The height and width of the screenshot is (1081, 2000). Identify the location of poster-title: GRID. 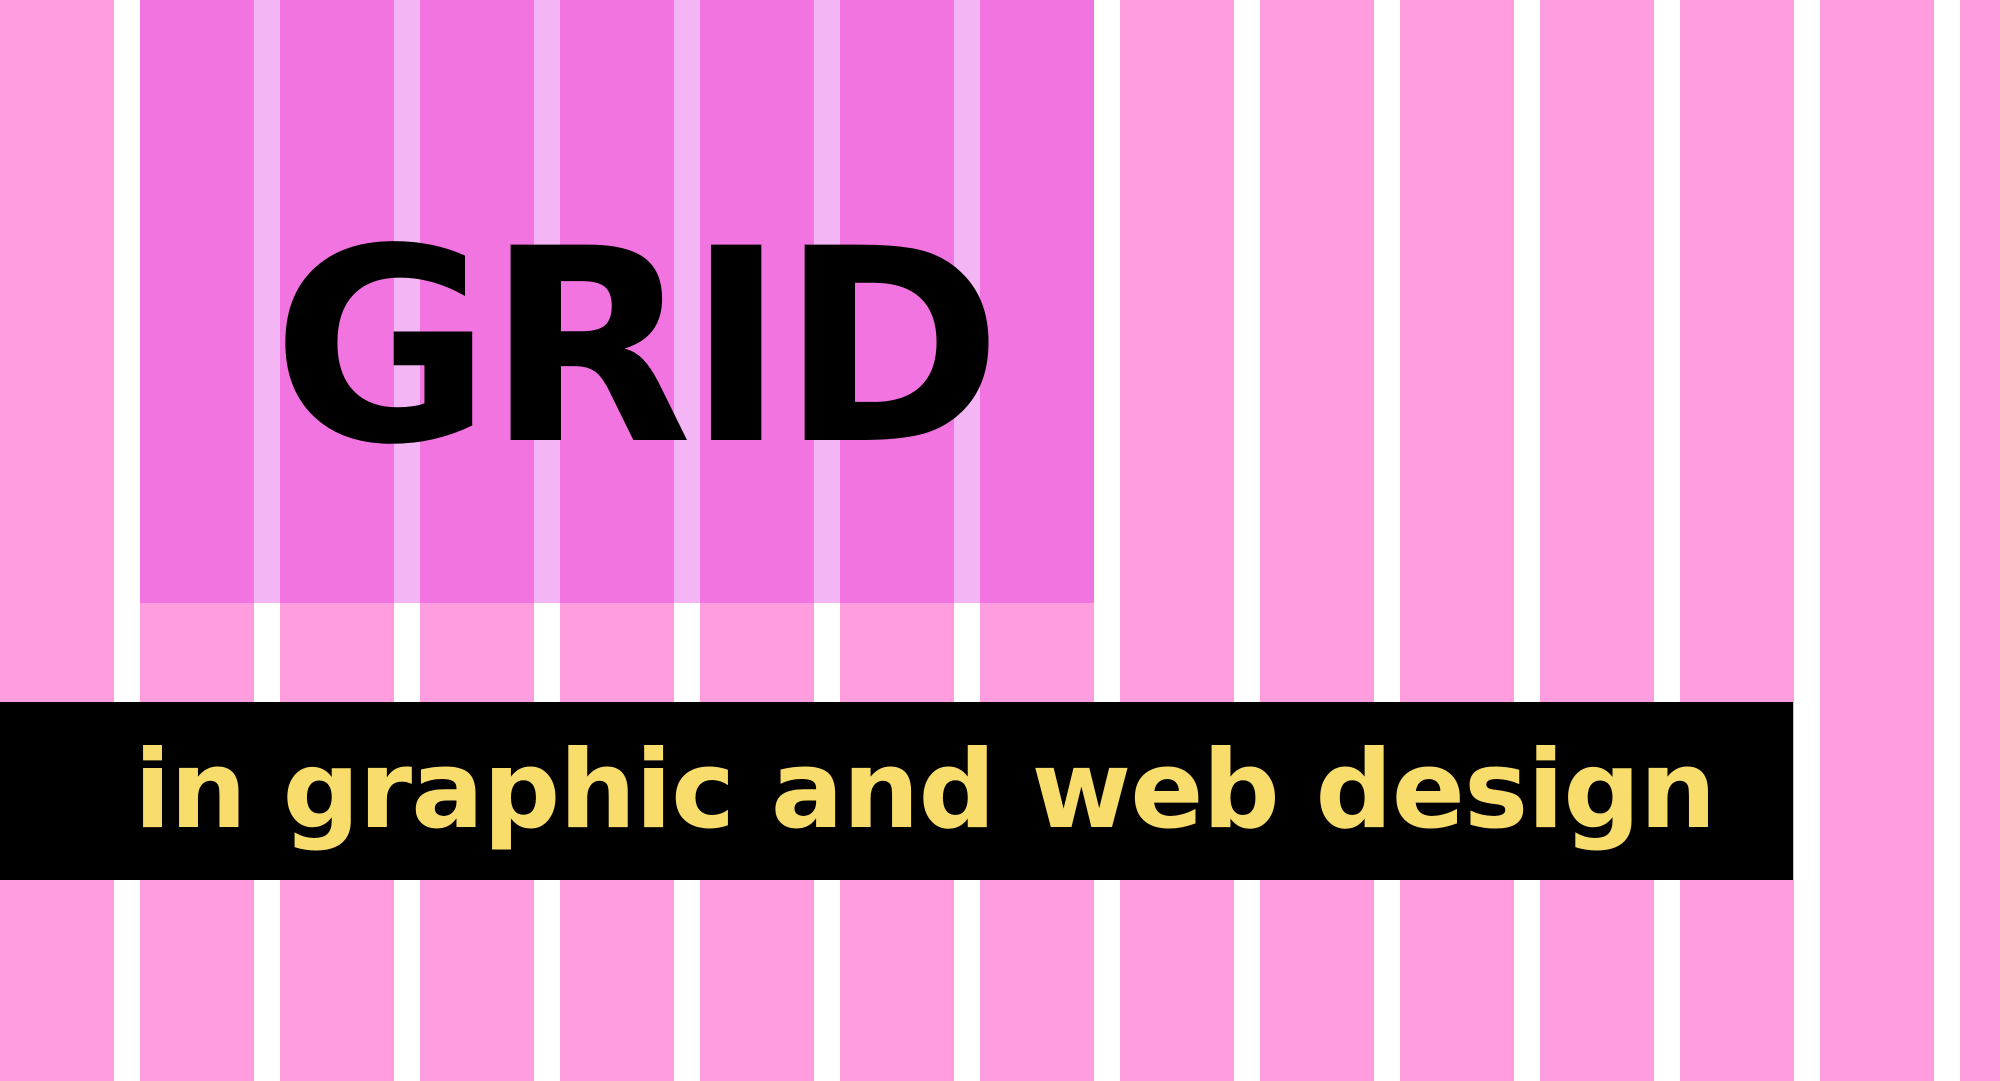
(637, 348).